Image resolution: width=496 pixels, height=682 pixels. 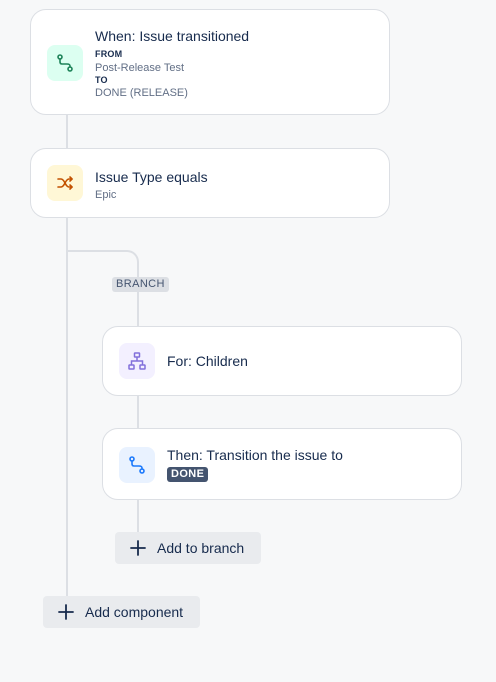 I want to click on branch-title: For: Children, so click(x=207, y=361).